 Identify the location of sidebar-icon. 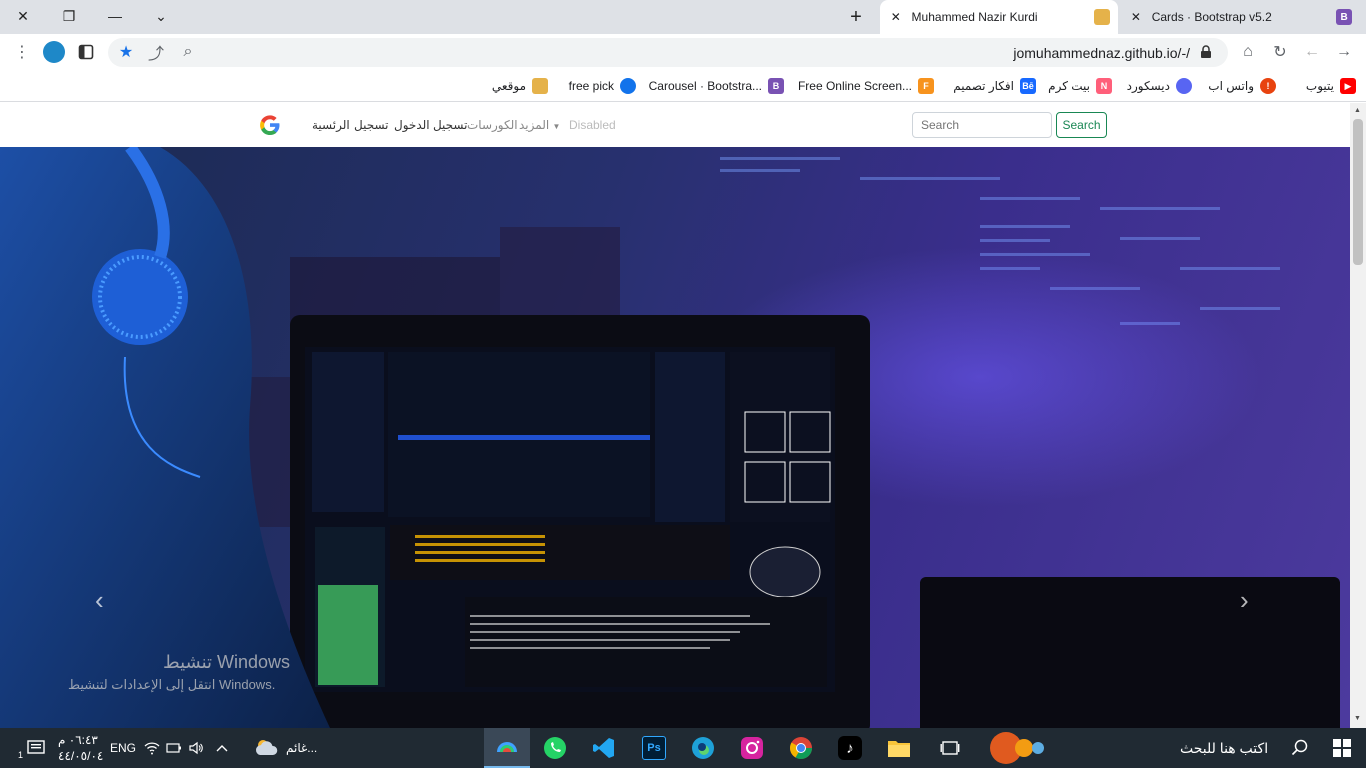
(86, 52).